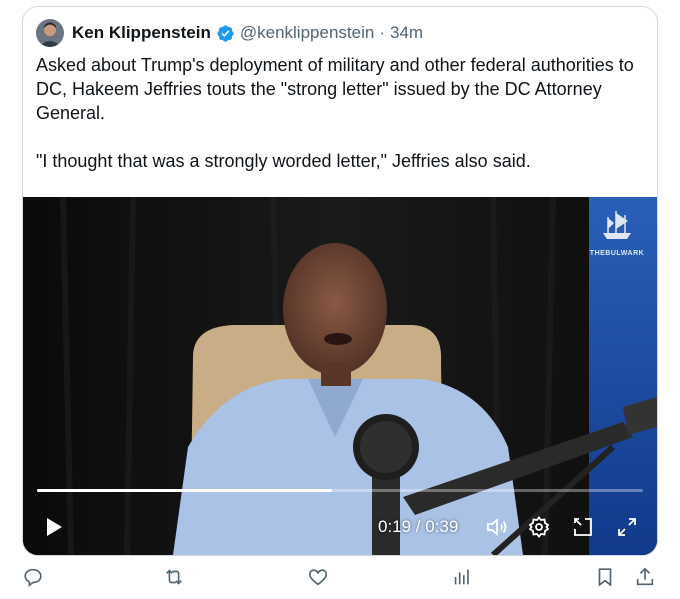  I want to click on watermark-label: THEBULWARK, so click(617, 253).